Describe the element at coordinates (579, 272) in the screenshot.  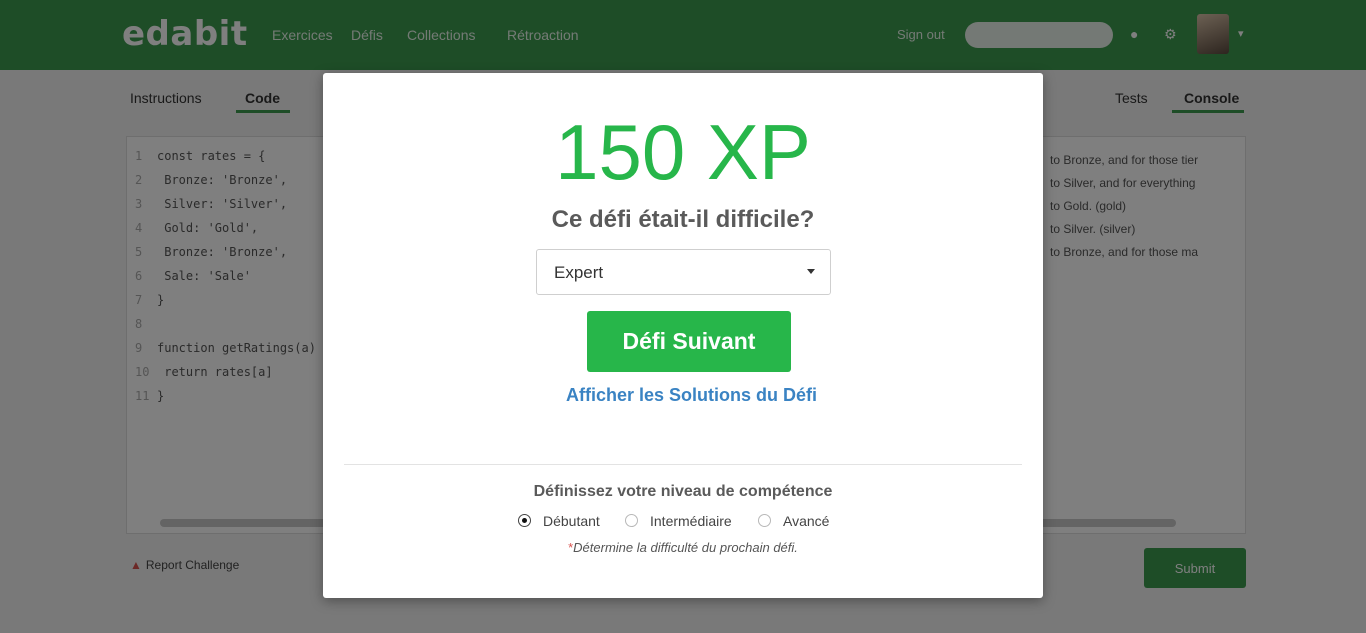
I see `difficulty-select-value: Expert` at that location.